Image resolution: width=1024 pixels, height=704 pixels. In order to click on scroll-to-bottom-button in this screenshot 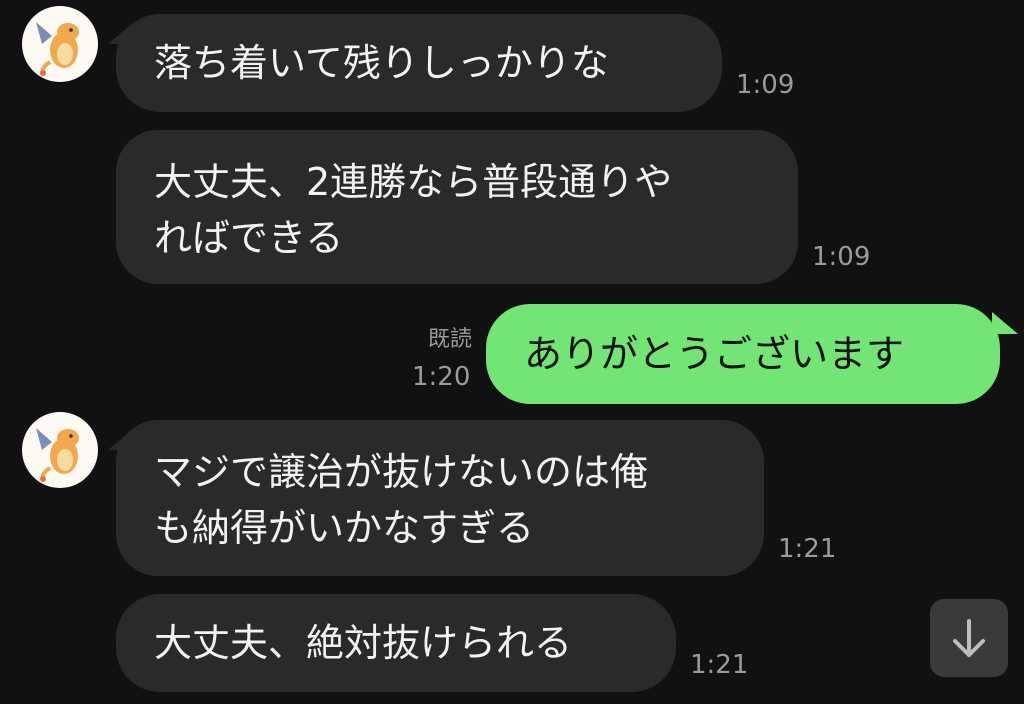, I will do `click(969, 638)`.